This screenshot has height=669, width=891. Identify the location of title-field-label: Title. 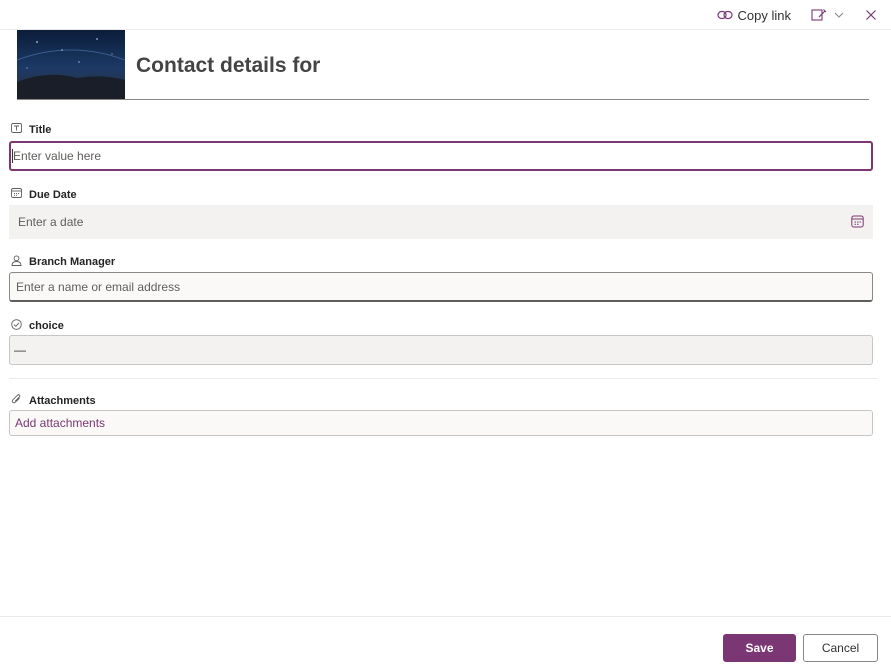
(31, 129).